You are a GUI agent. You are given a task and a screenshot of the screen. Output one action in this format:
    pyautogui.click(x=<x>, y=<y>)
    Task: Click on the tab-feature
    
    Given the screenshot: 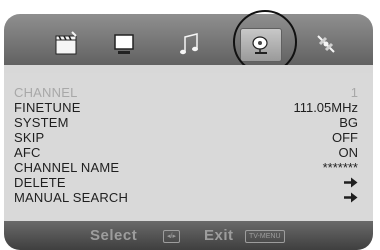 What is the action you would take?
    pyautogui.click(x=326, y=44)
    